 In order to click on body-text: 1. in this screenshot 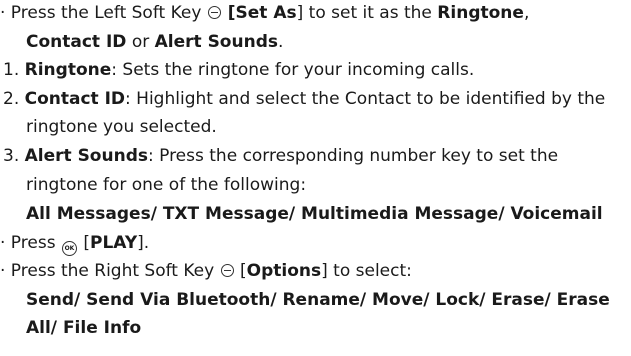, I will do `click(14, 70)`.